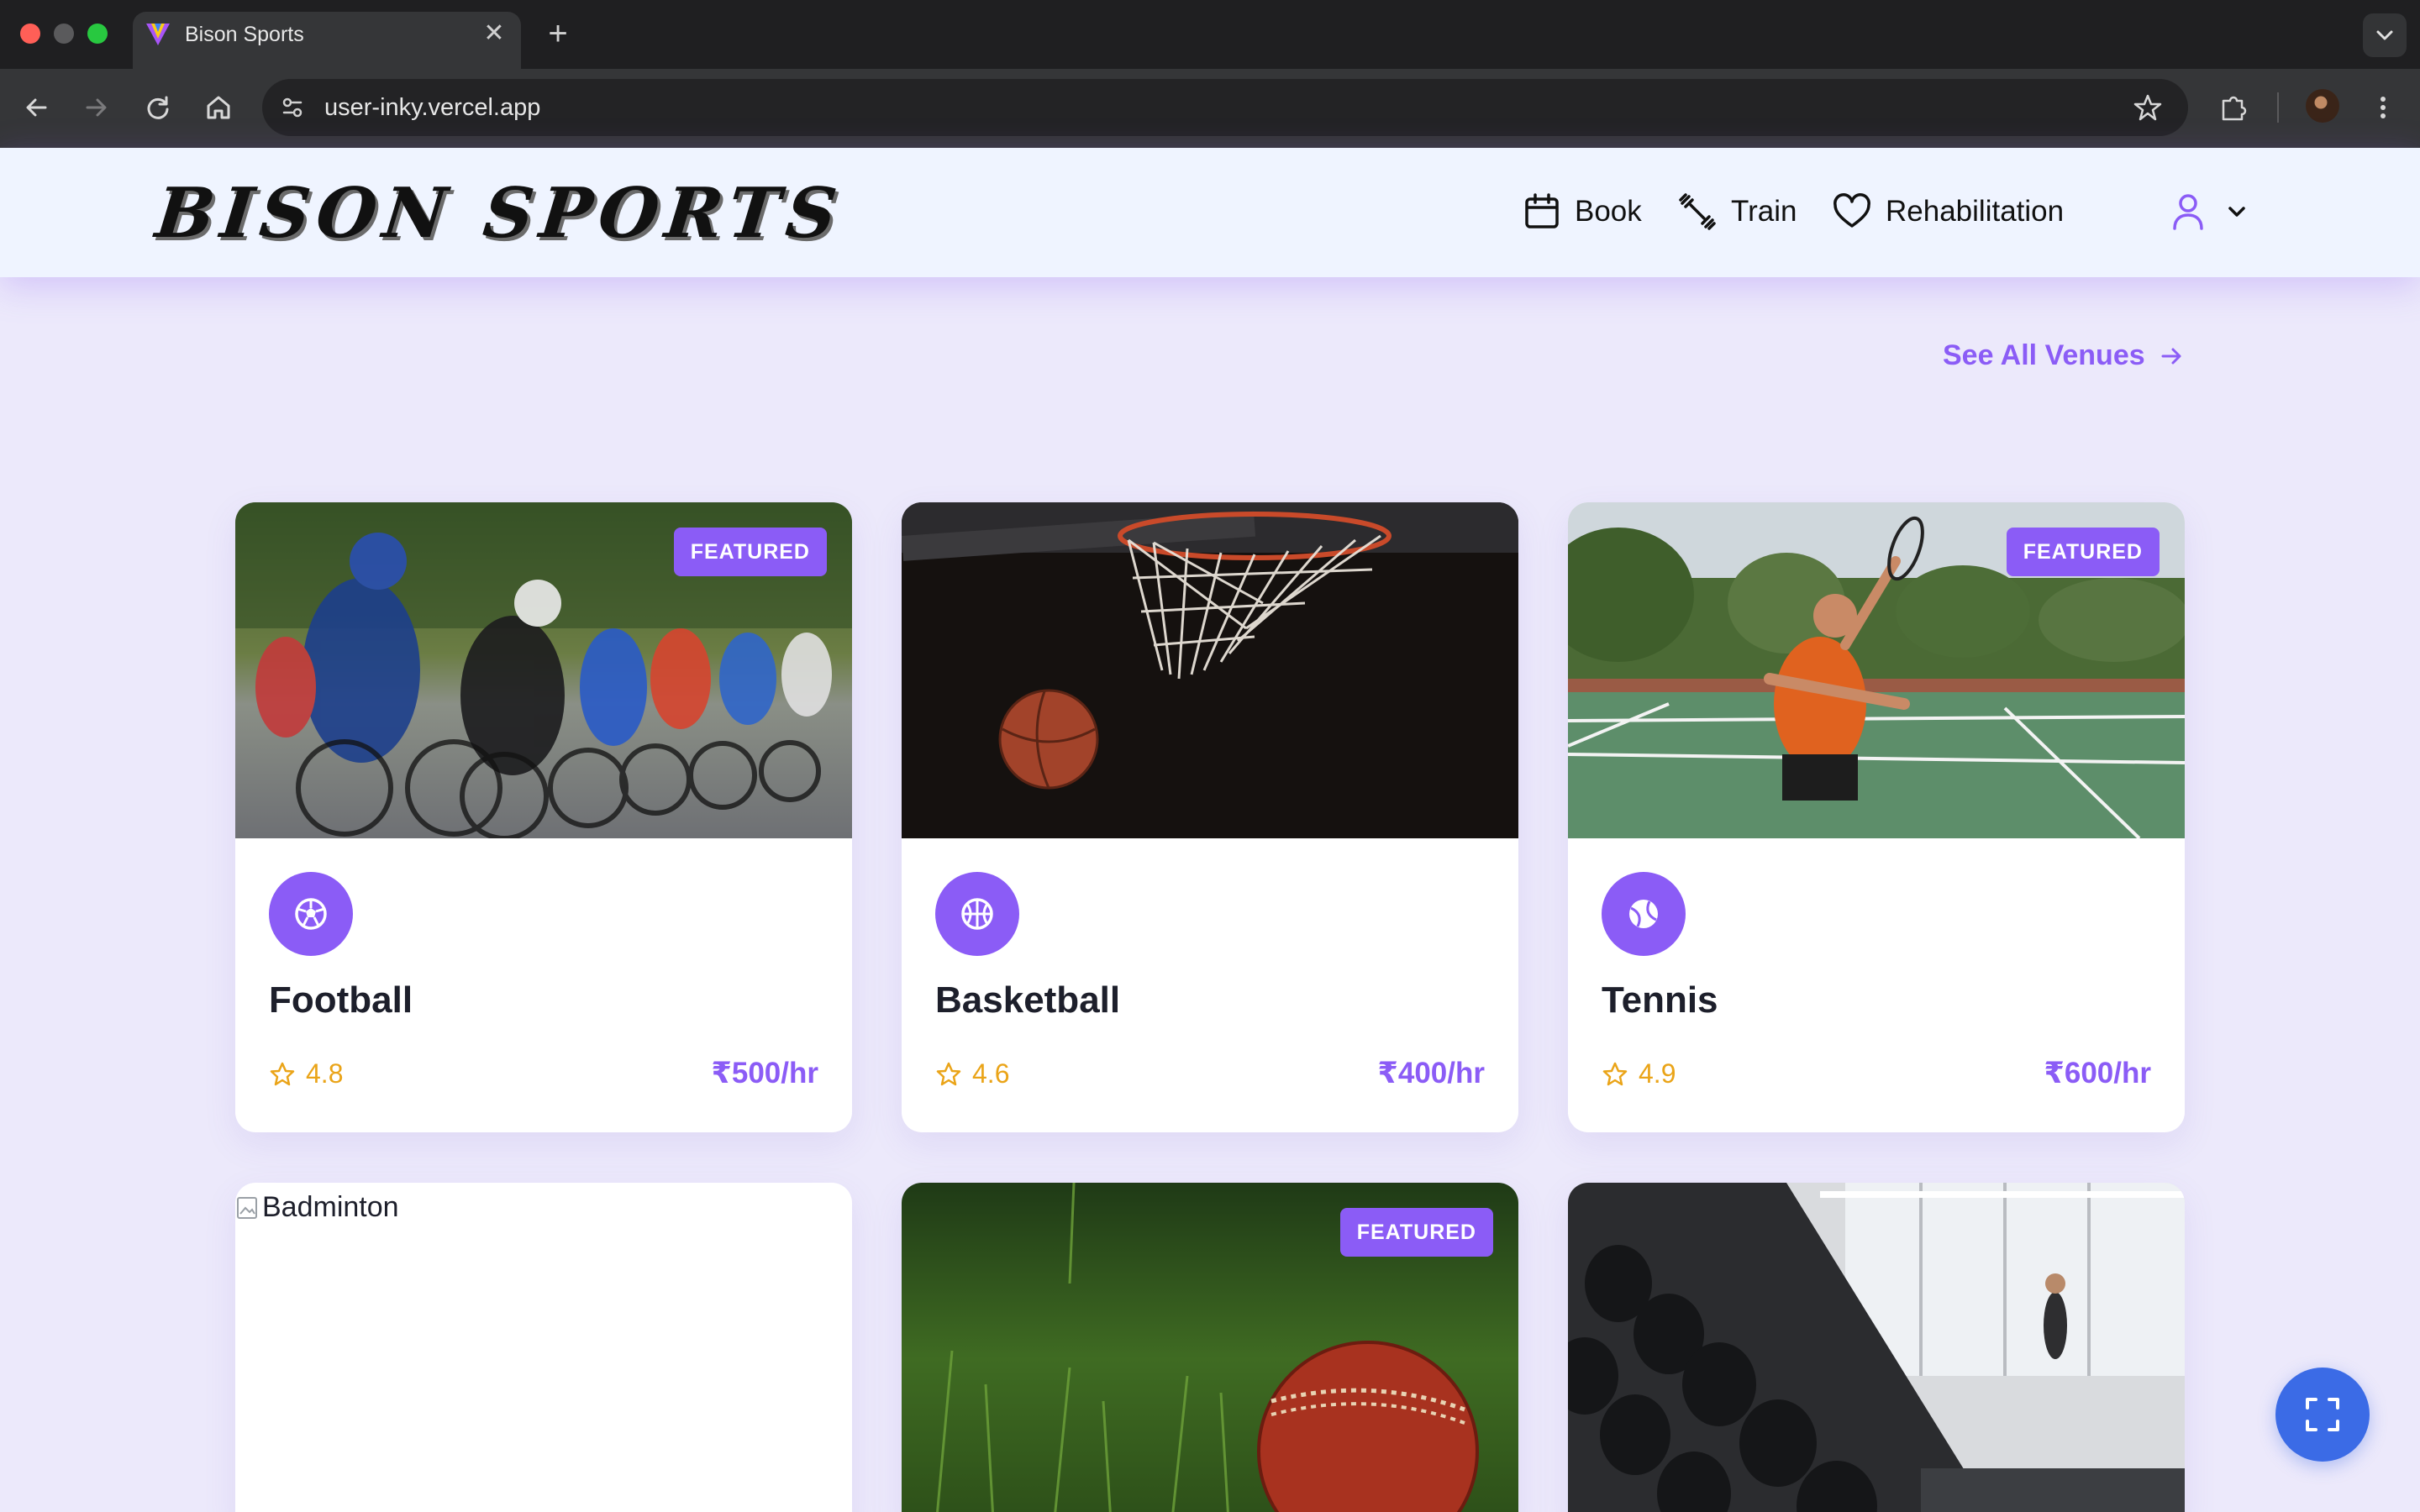  I want to click on tab-search-button, so click(2385, 35).